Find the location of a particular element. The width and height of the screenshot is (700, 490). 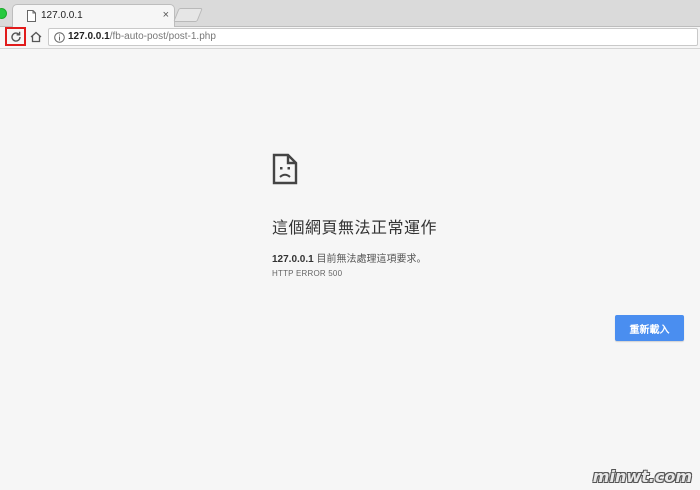

error-title: 這個網頁無法正常運作 is located at coordinates (355, 228).